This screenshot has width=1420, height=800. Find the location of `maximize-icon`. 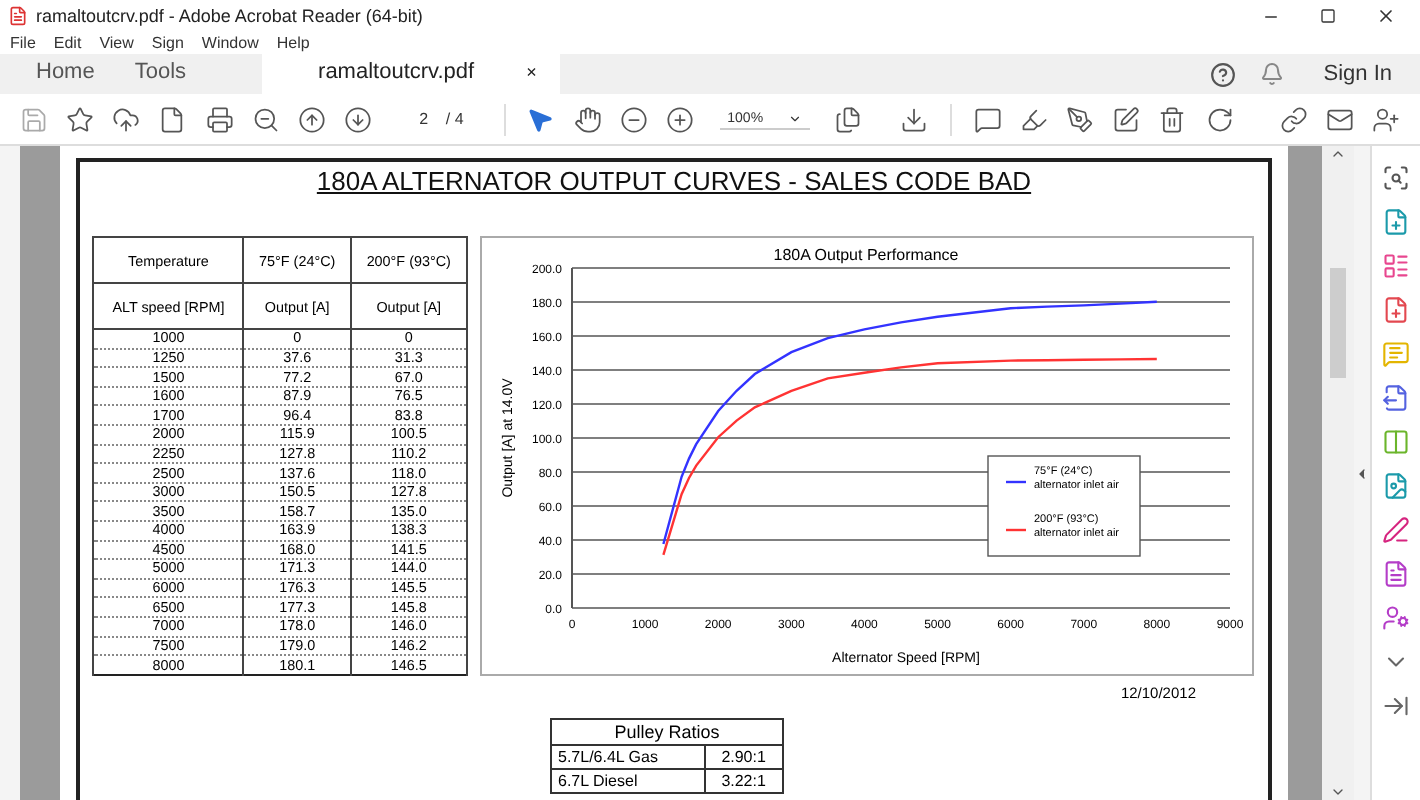

maximize-icon is located at coordinates (1328, 16).